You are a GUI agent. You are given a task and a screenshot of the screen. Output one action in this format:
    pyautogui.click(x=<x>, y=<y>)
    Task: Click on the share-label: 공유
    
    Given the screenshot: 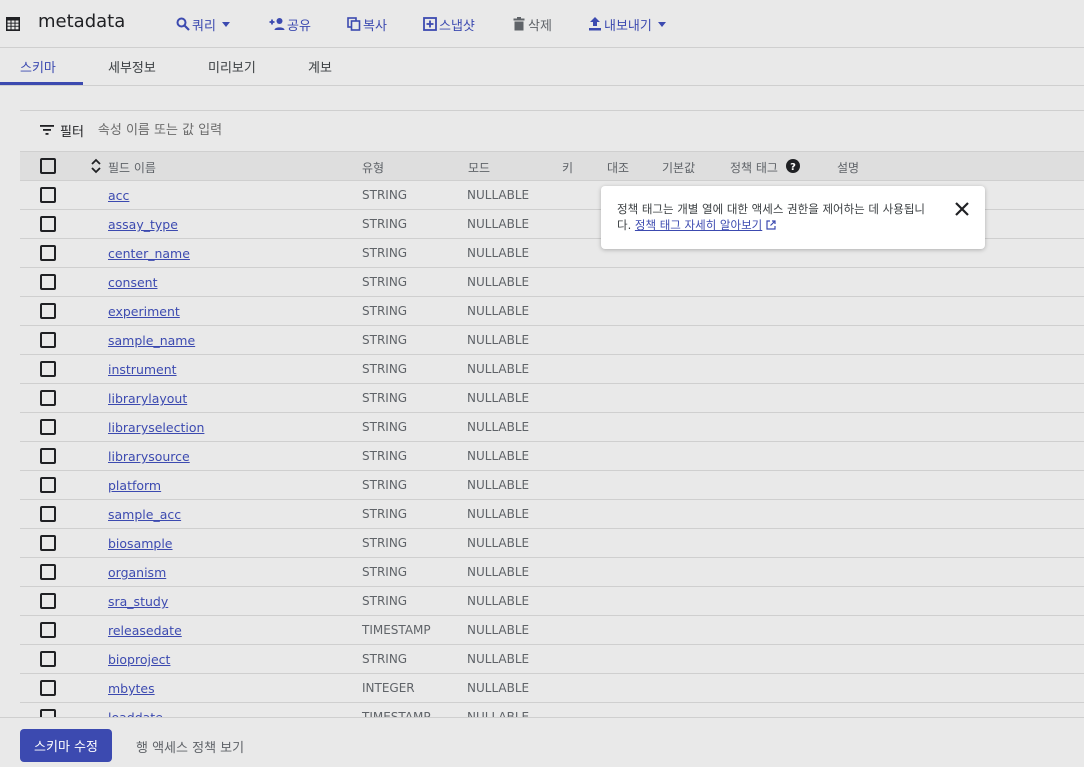 What is the action you would take?
    pyautogui.click(x=299, y=26)
    